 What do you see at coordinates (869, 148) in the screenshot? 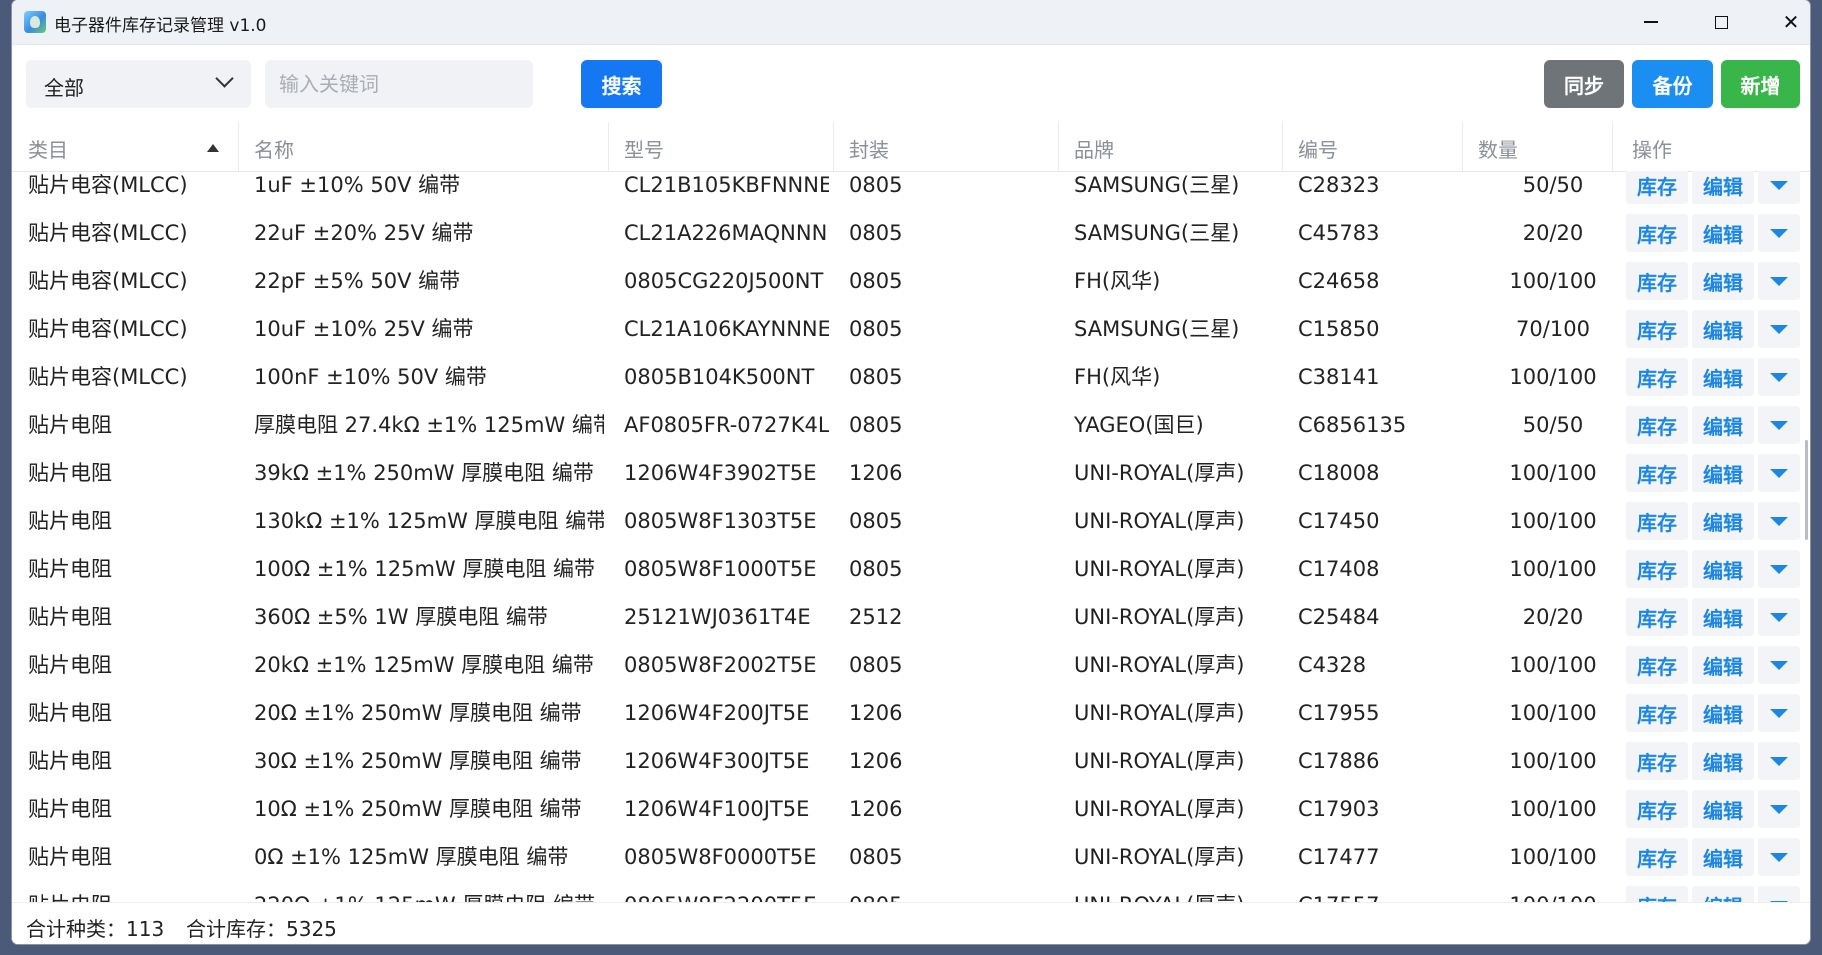
I see `header-package: 封装` at bounding box center [869, 148].